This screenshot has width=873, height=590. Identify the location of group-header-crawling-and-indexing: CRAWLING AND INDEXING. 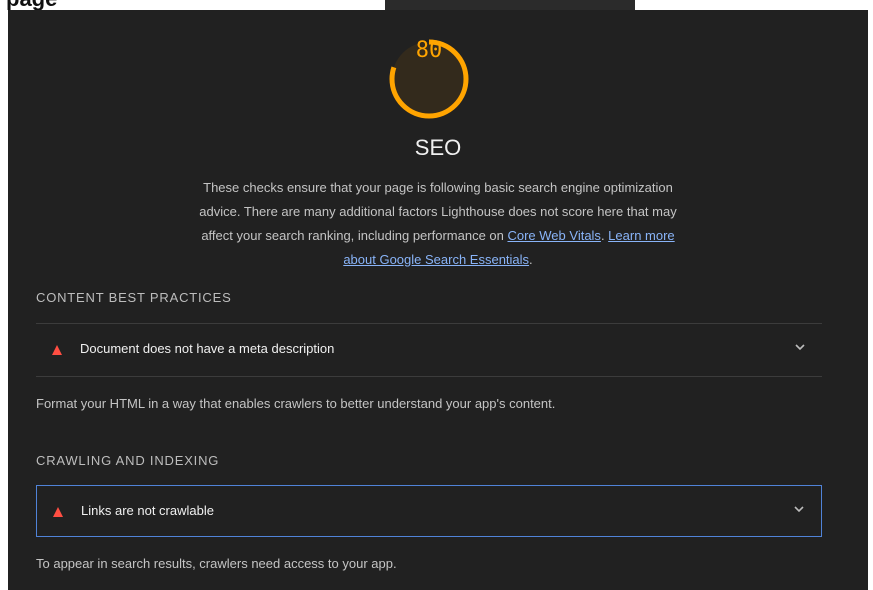
(128, 460).